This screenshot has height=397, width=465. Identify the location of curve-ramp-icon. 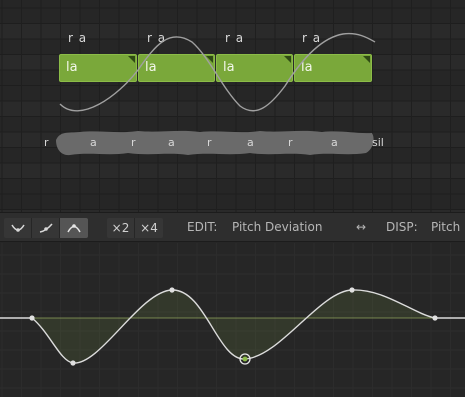
(46, 228).